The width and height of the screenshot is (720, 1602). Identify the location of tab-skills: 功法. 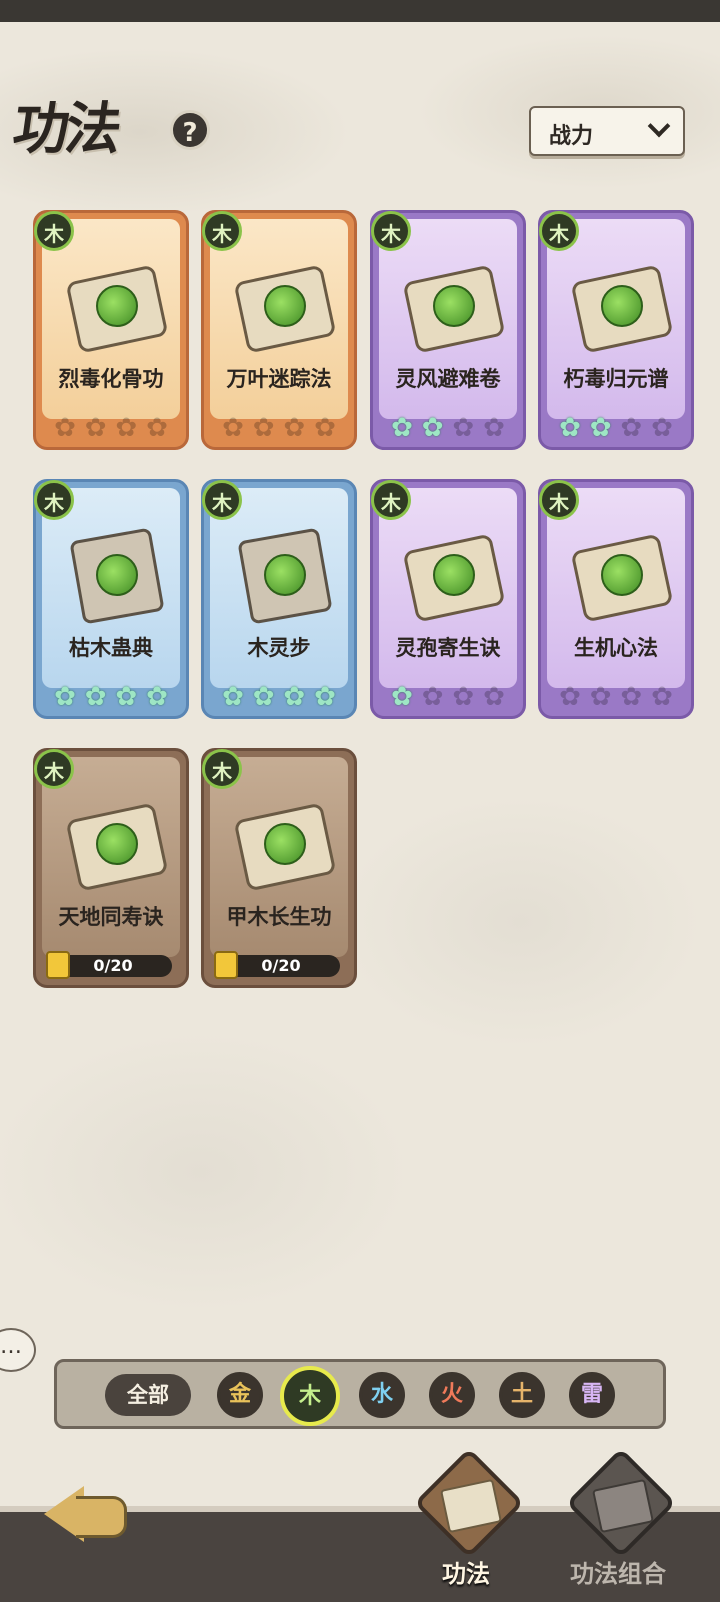
(466, 1520).